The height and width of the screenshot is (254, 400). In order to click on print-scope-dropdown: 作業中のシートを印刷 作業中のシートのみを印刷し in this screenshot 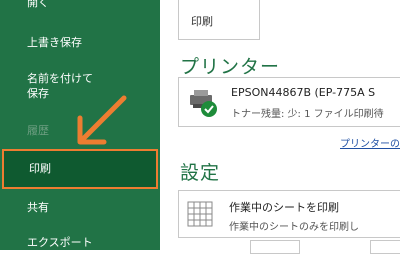, I will do `click(289, 214)`.